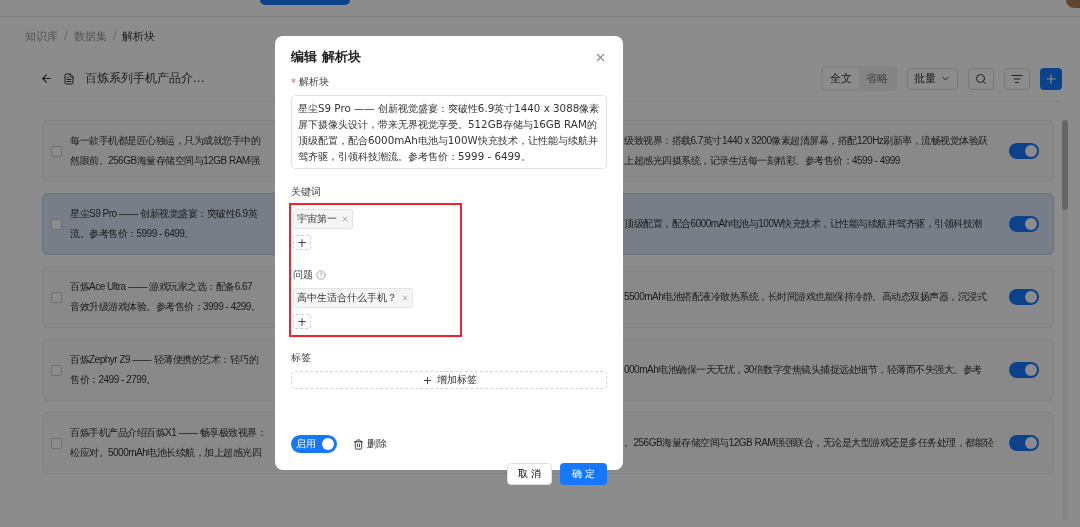 The image size is (1080, 527). I want to click on chunk-text: 音效升级游戏体验。参考售价：3999 - 4299。, so click(165, 307).